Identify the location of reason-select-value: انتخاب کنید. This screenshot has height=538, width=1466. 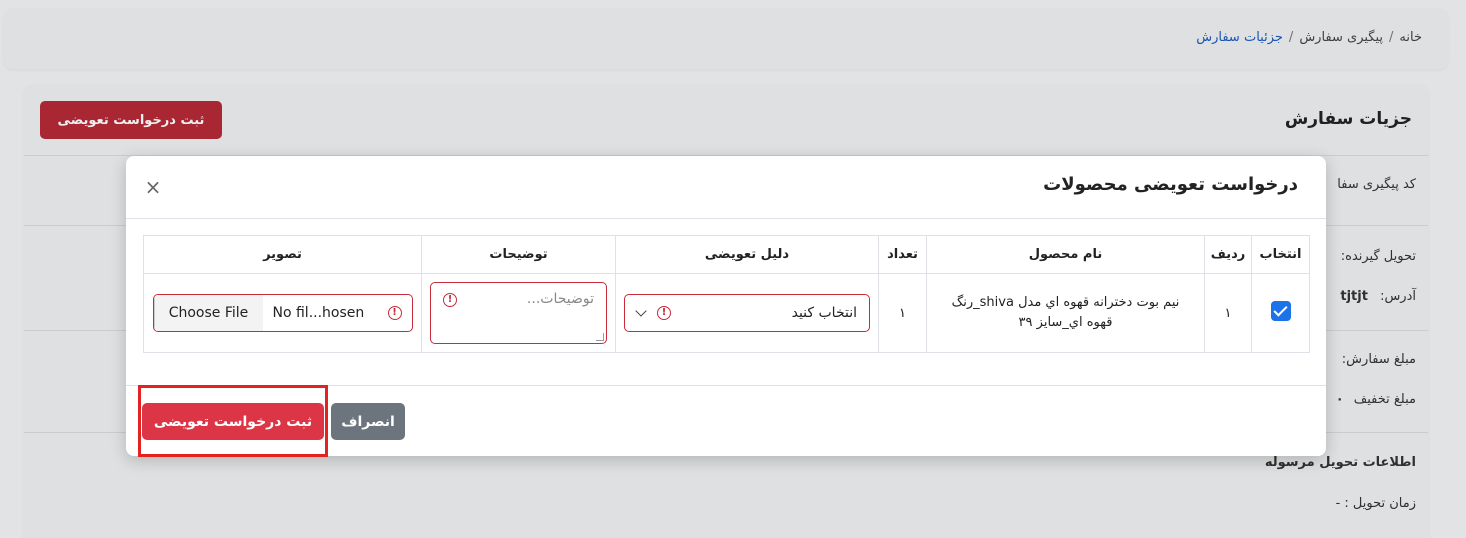
(824, 313).